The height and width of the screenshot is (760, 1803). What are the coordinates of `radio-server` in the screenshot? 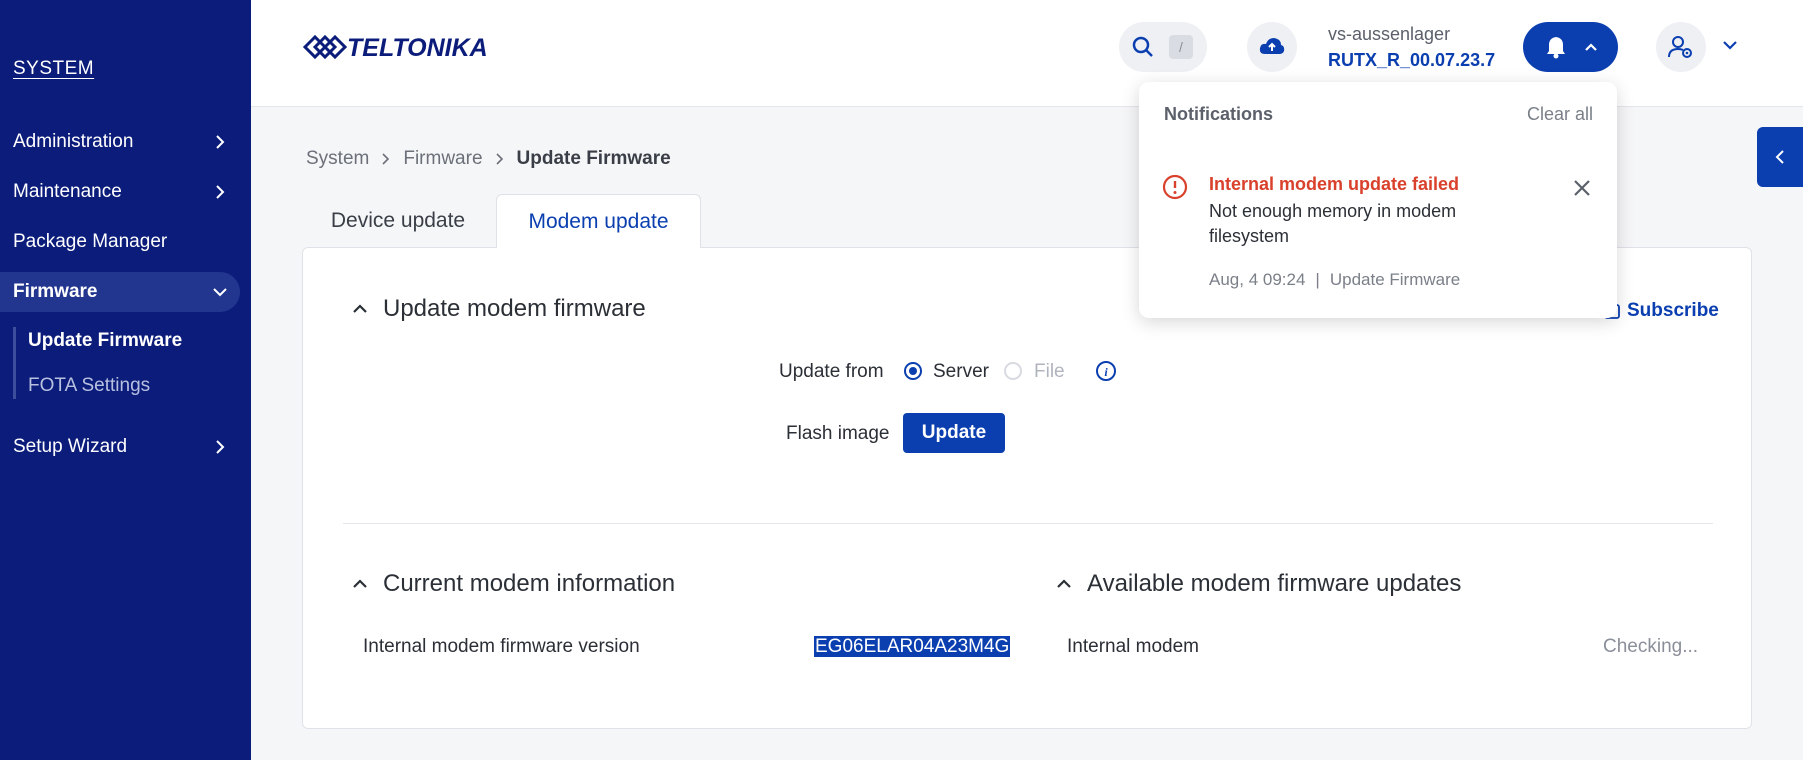 It's located at (913, 371).